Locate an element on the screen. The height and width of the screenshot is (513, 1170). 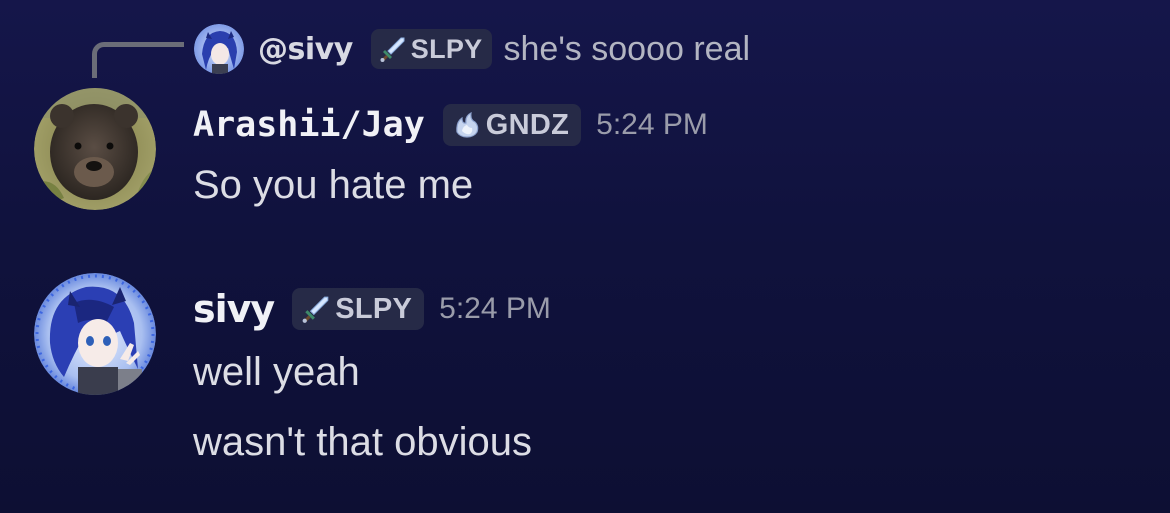
reply-reference: @sivy SLPY she's soooo real is located at coordinates (472, 49).